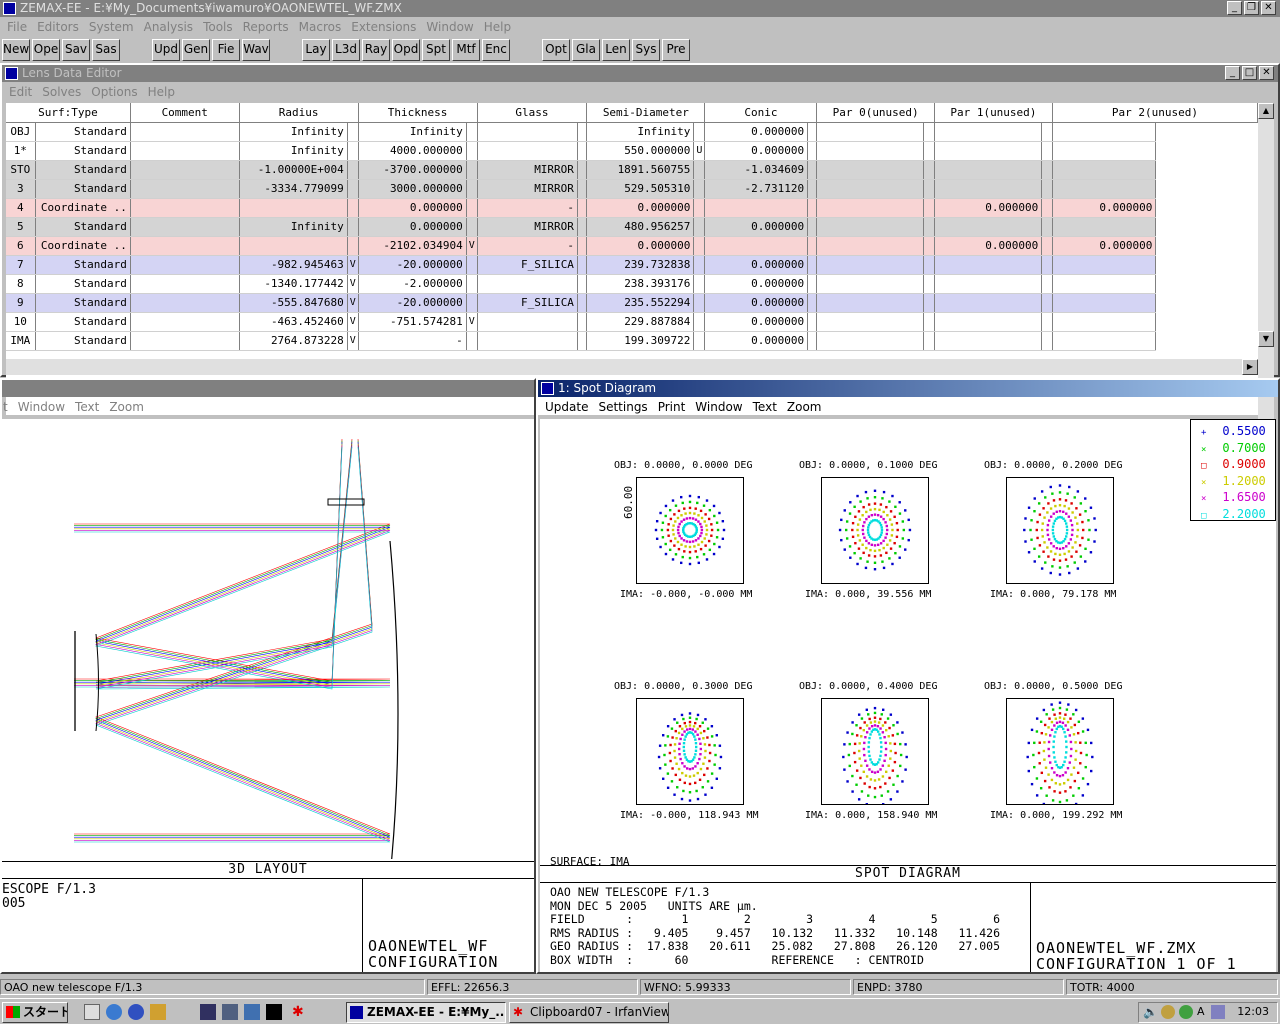 The width and height of the screenshot is (1280, 1024). I want to click on toolbar-button-upd: Upd, so click(166, 50).